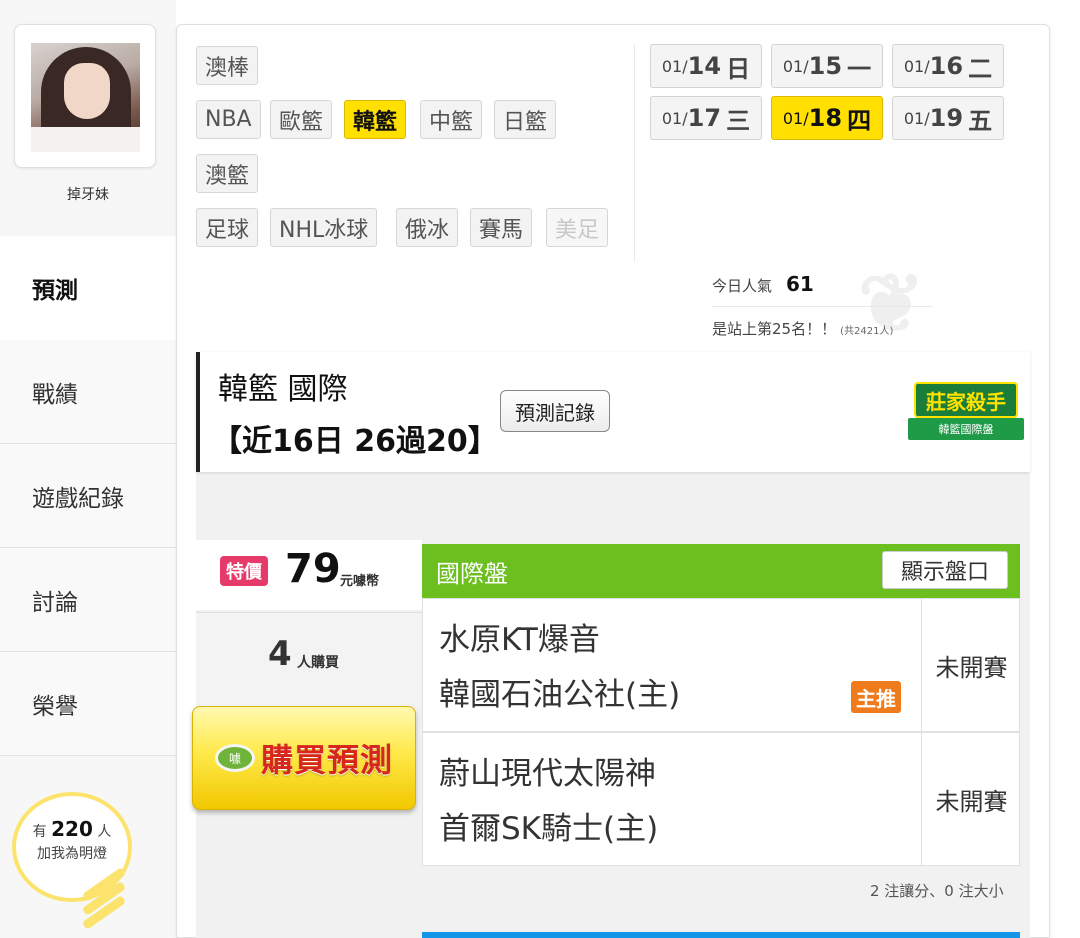 The height and width of the screenshot is (938, 1080). What do you see at coordinates (324, 227) in the screenshot?
I see `tag-nhl: NHL冰球` at bounding box center [324, 227].